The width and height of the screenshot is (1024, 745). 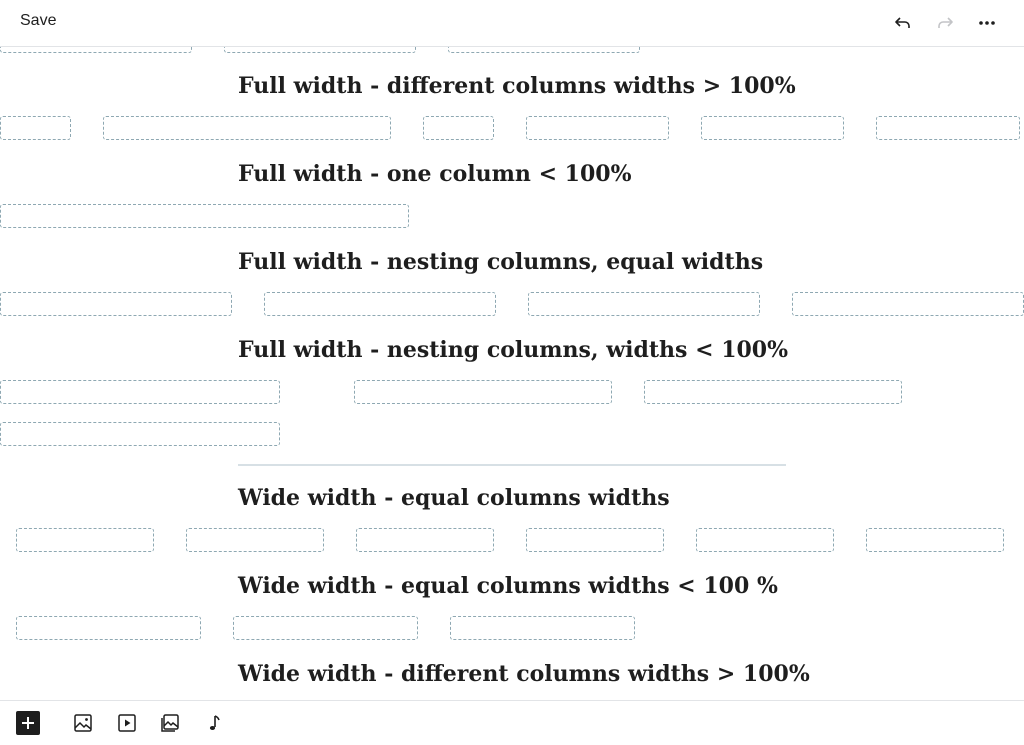 What do you see at coordinates (512, 465) in the screenshot?
I see `separator-block` at bounding box center [512, 465].